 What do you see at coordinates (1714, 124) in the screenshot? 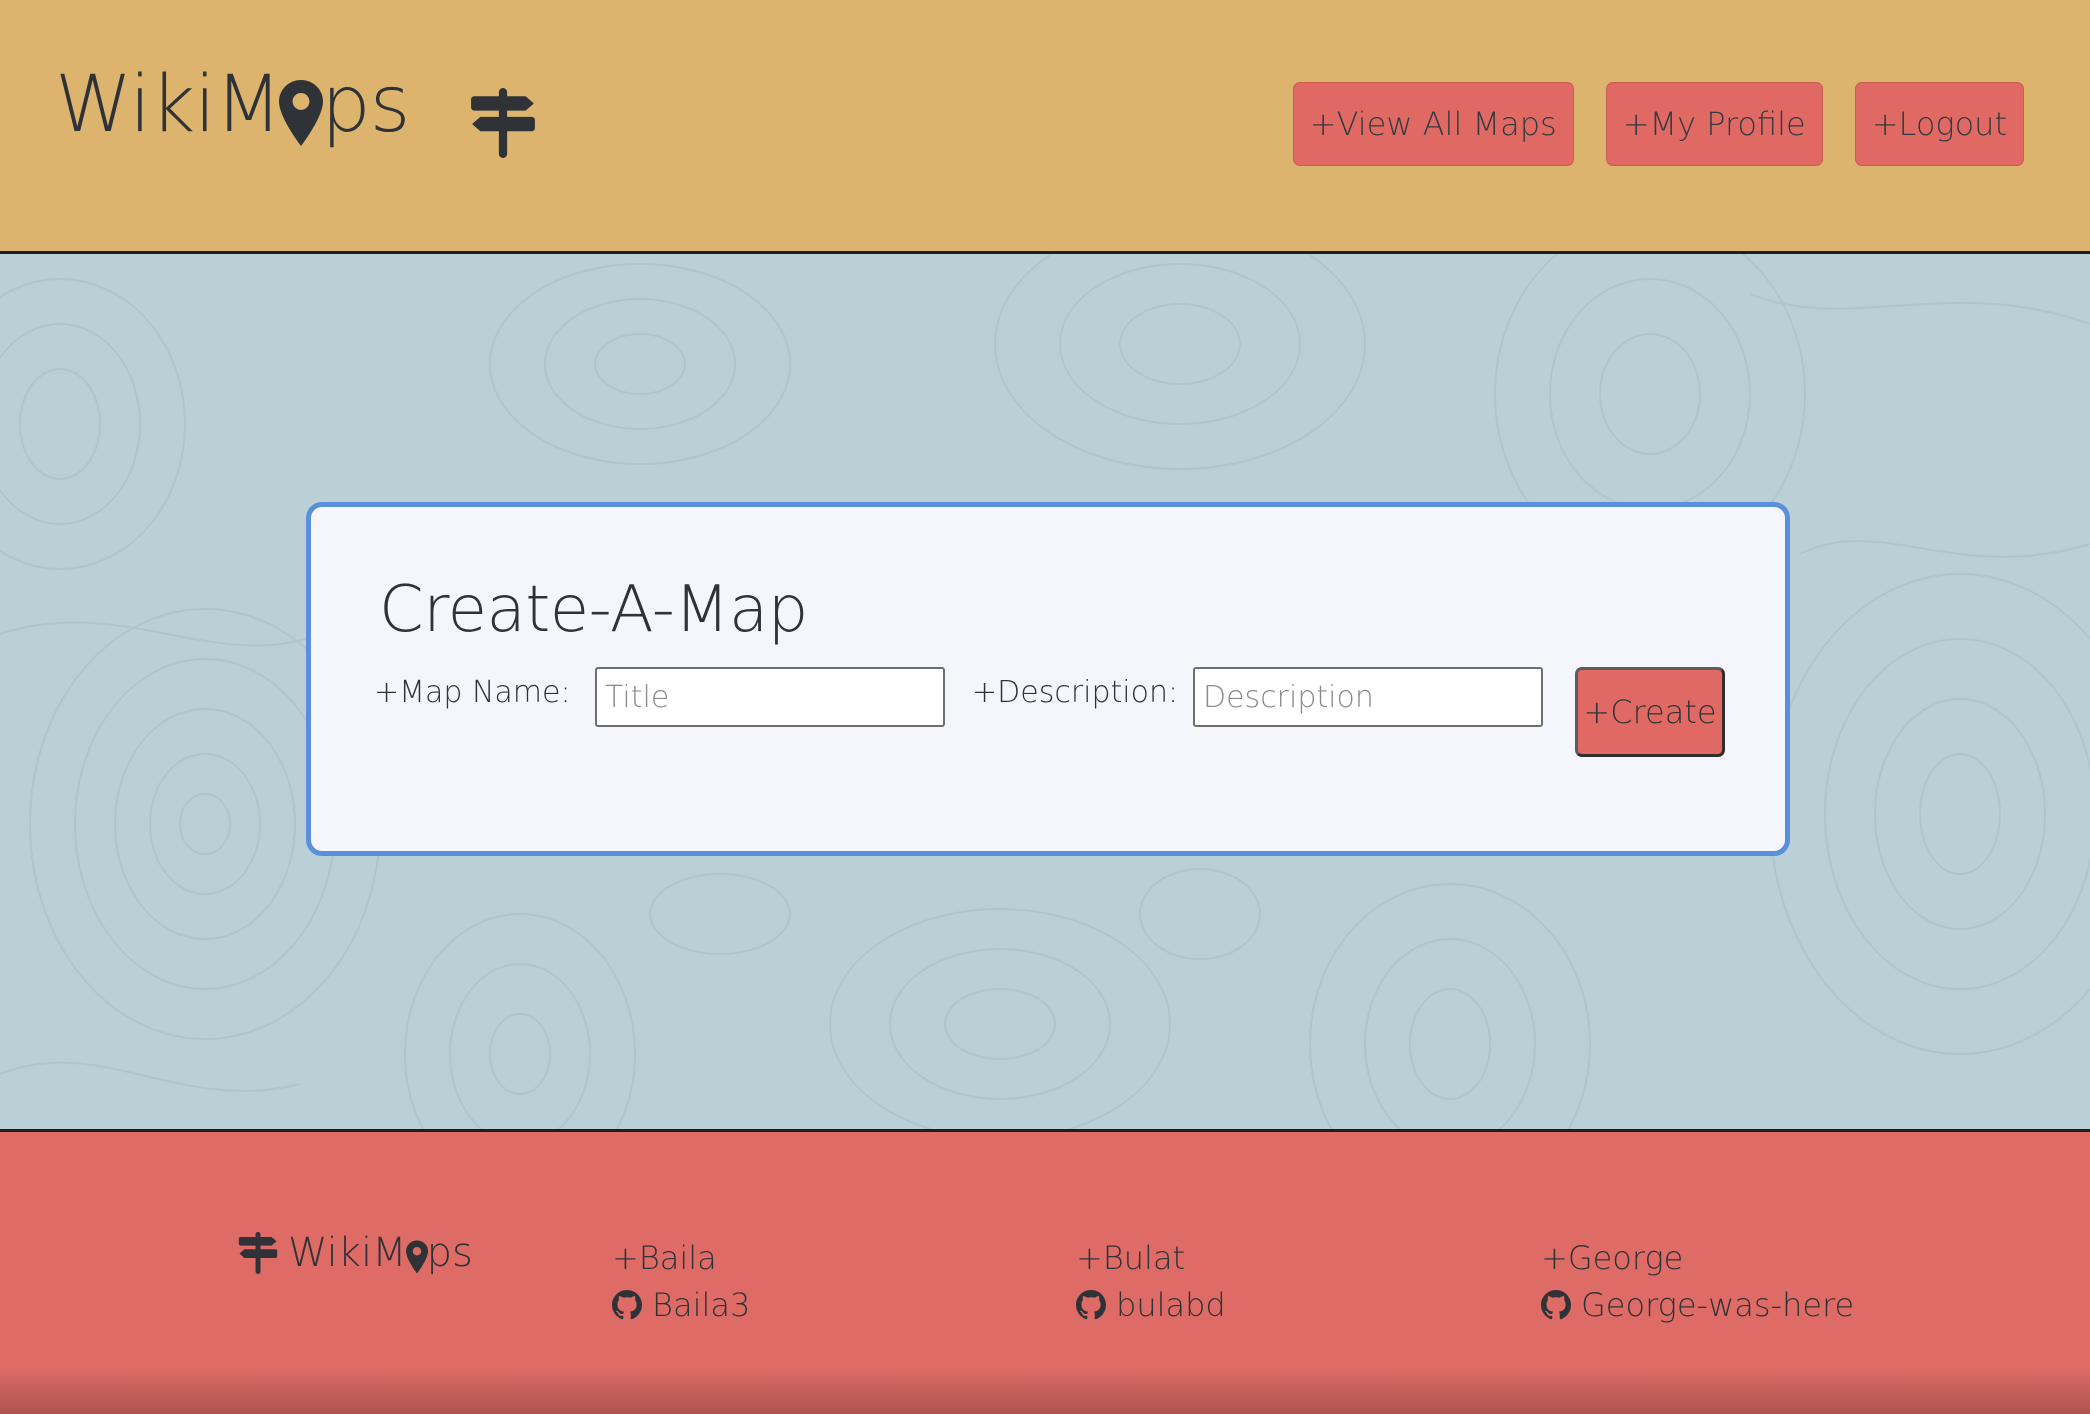
I see `my-profile-button: +My Profile` at bounding box center [1714, 124].